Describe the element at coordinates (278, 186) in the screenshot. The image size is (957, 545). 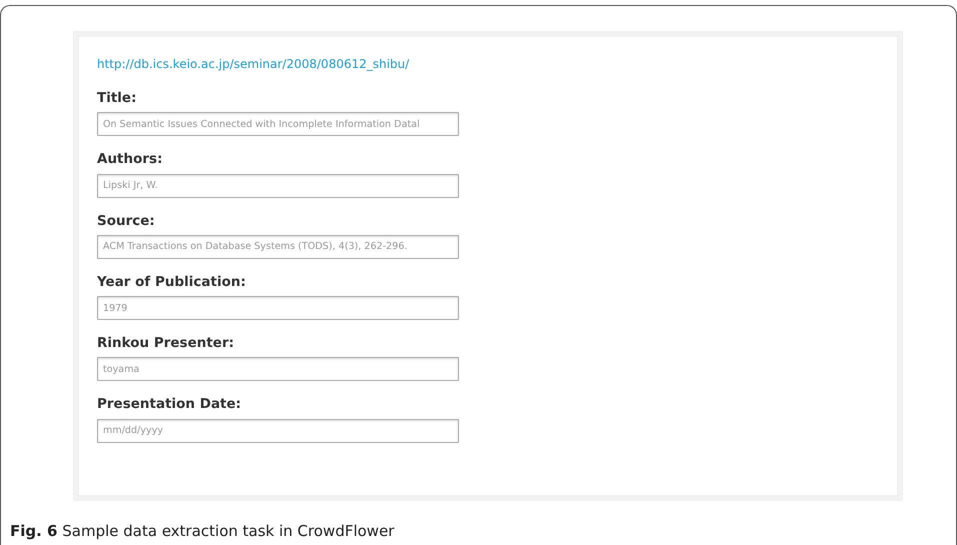
I see `input-field: Lipski Jr, W.` at that location.